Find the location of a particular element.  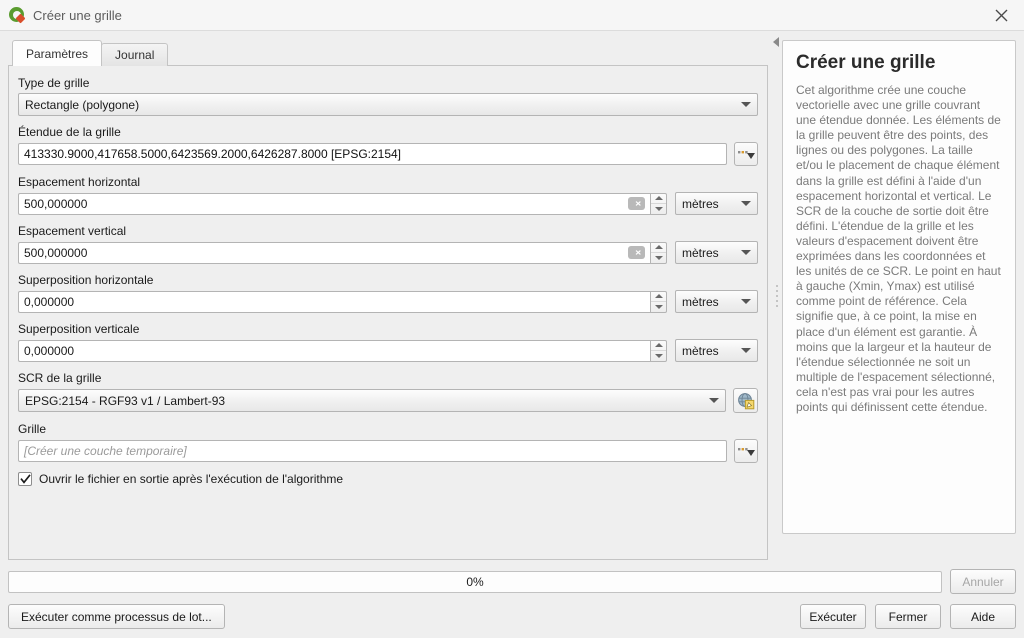

field-horizontal-spacing: Espacement horizontal 500,000000 mètres is located at coordinates (388, 195).